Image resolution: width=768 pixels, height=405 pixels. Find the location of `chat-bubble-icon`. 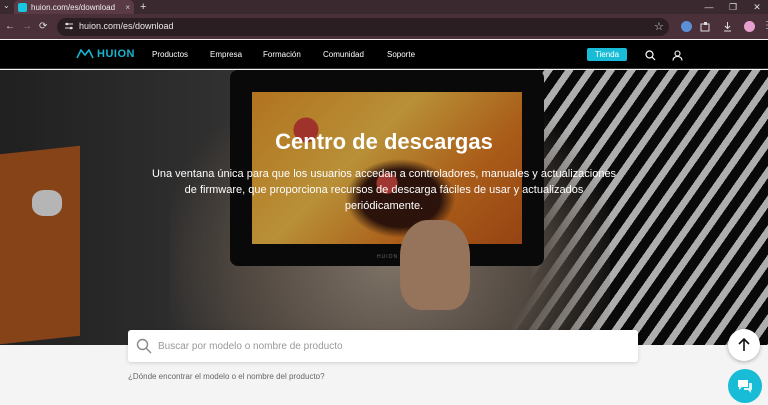

chat-bubble-icon is located at coordinates (745, 386).